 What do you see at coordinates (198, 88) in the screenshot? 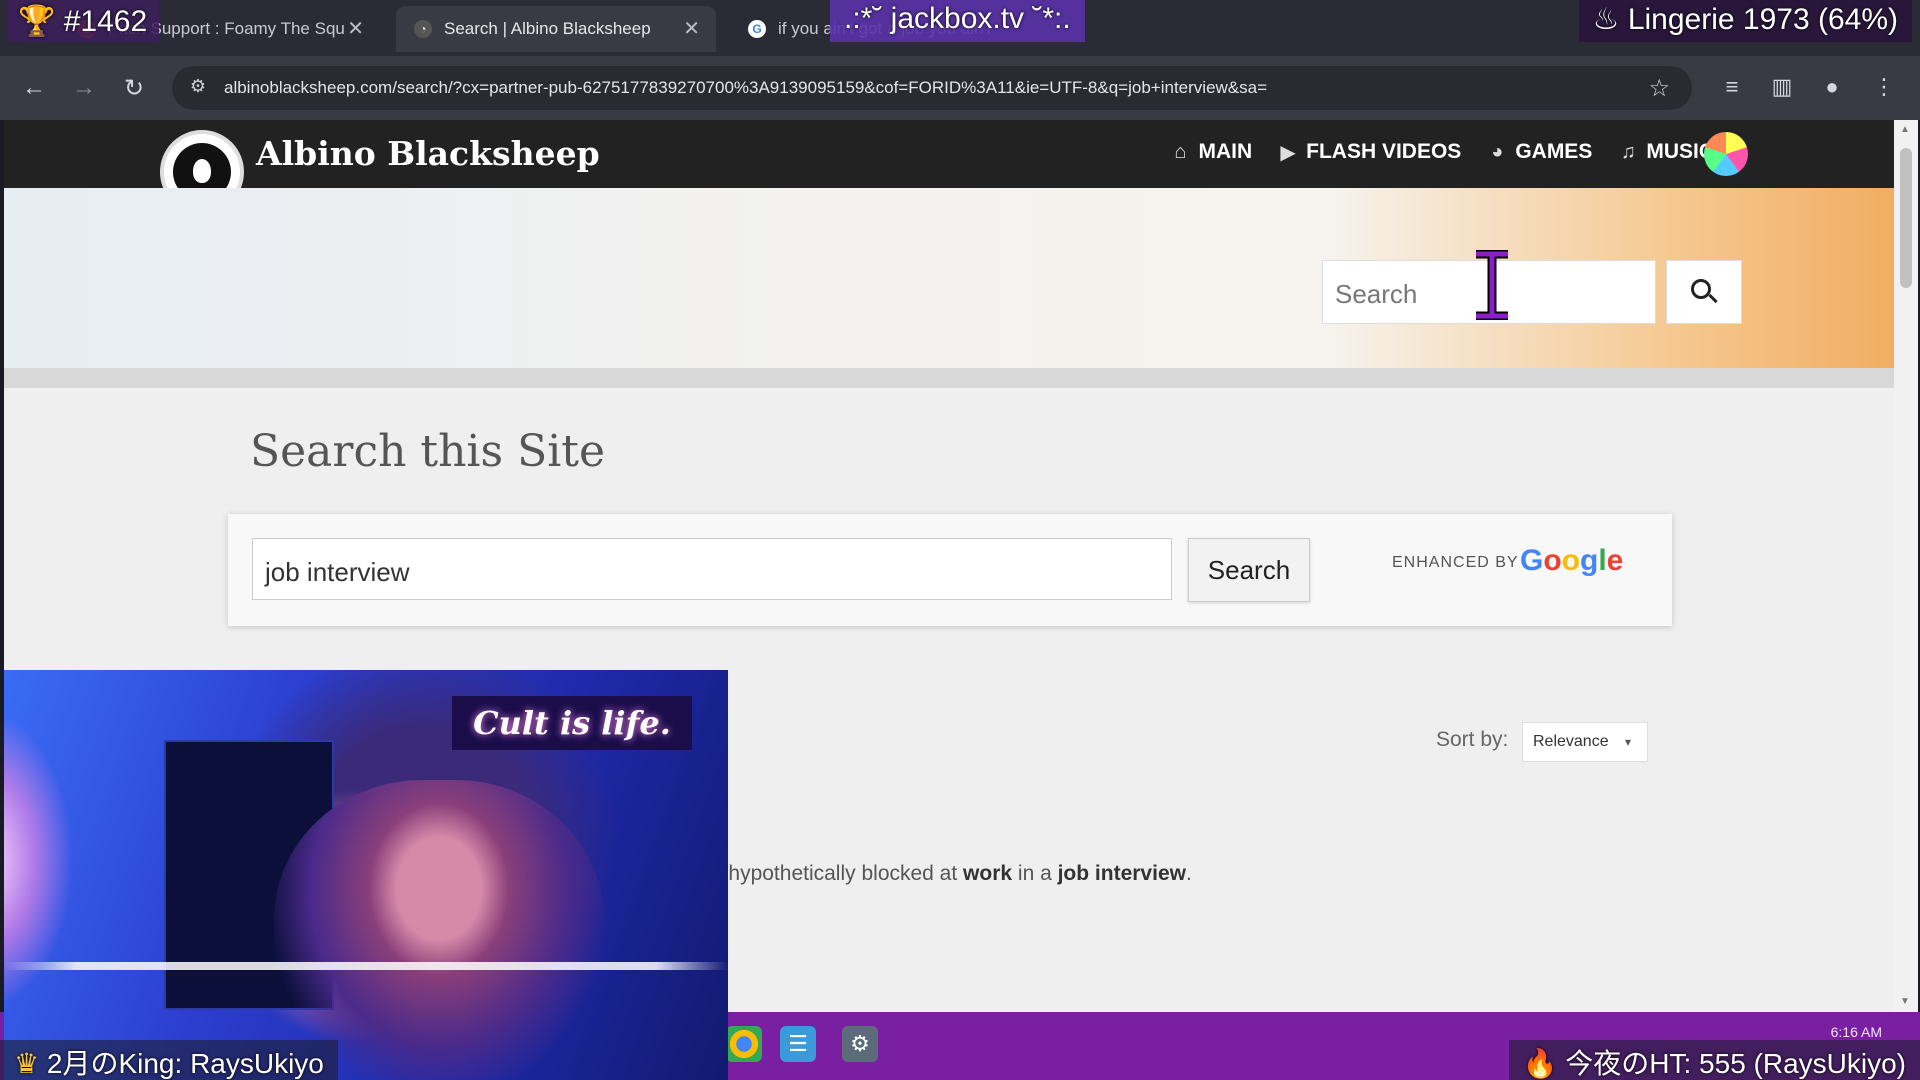
I see `site-info-icon: ⚙` at bounding box center [198, 88].